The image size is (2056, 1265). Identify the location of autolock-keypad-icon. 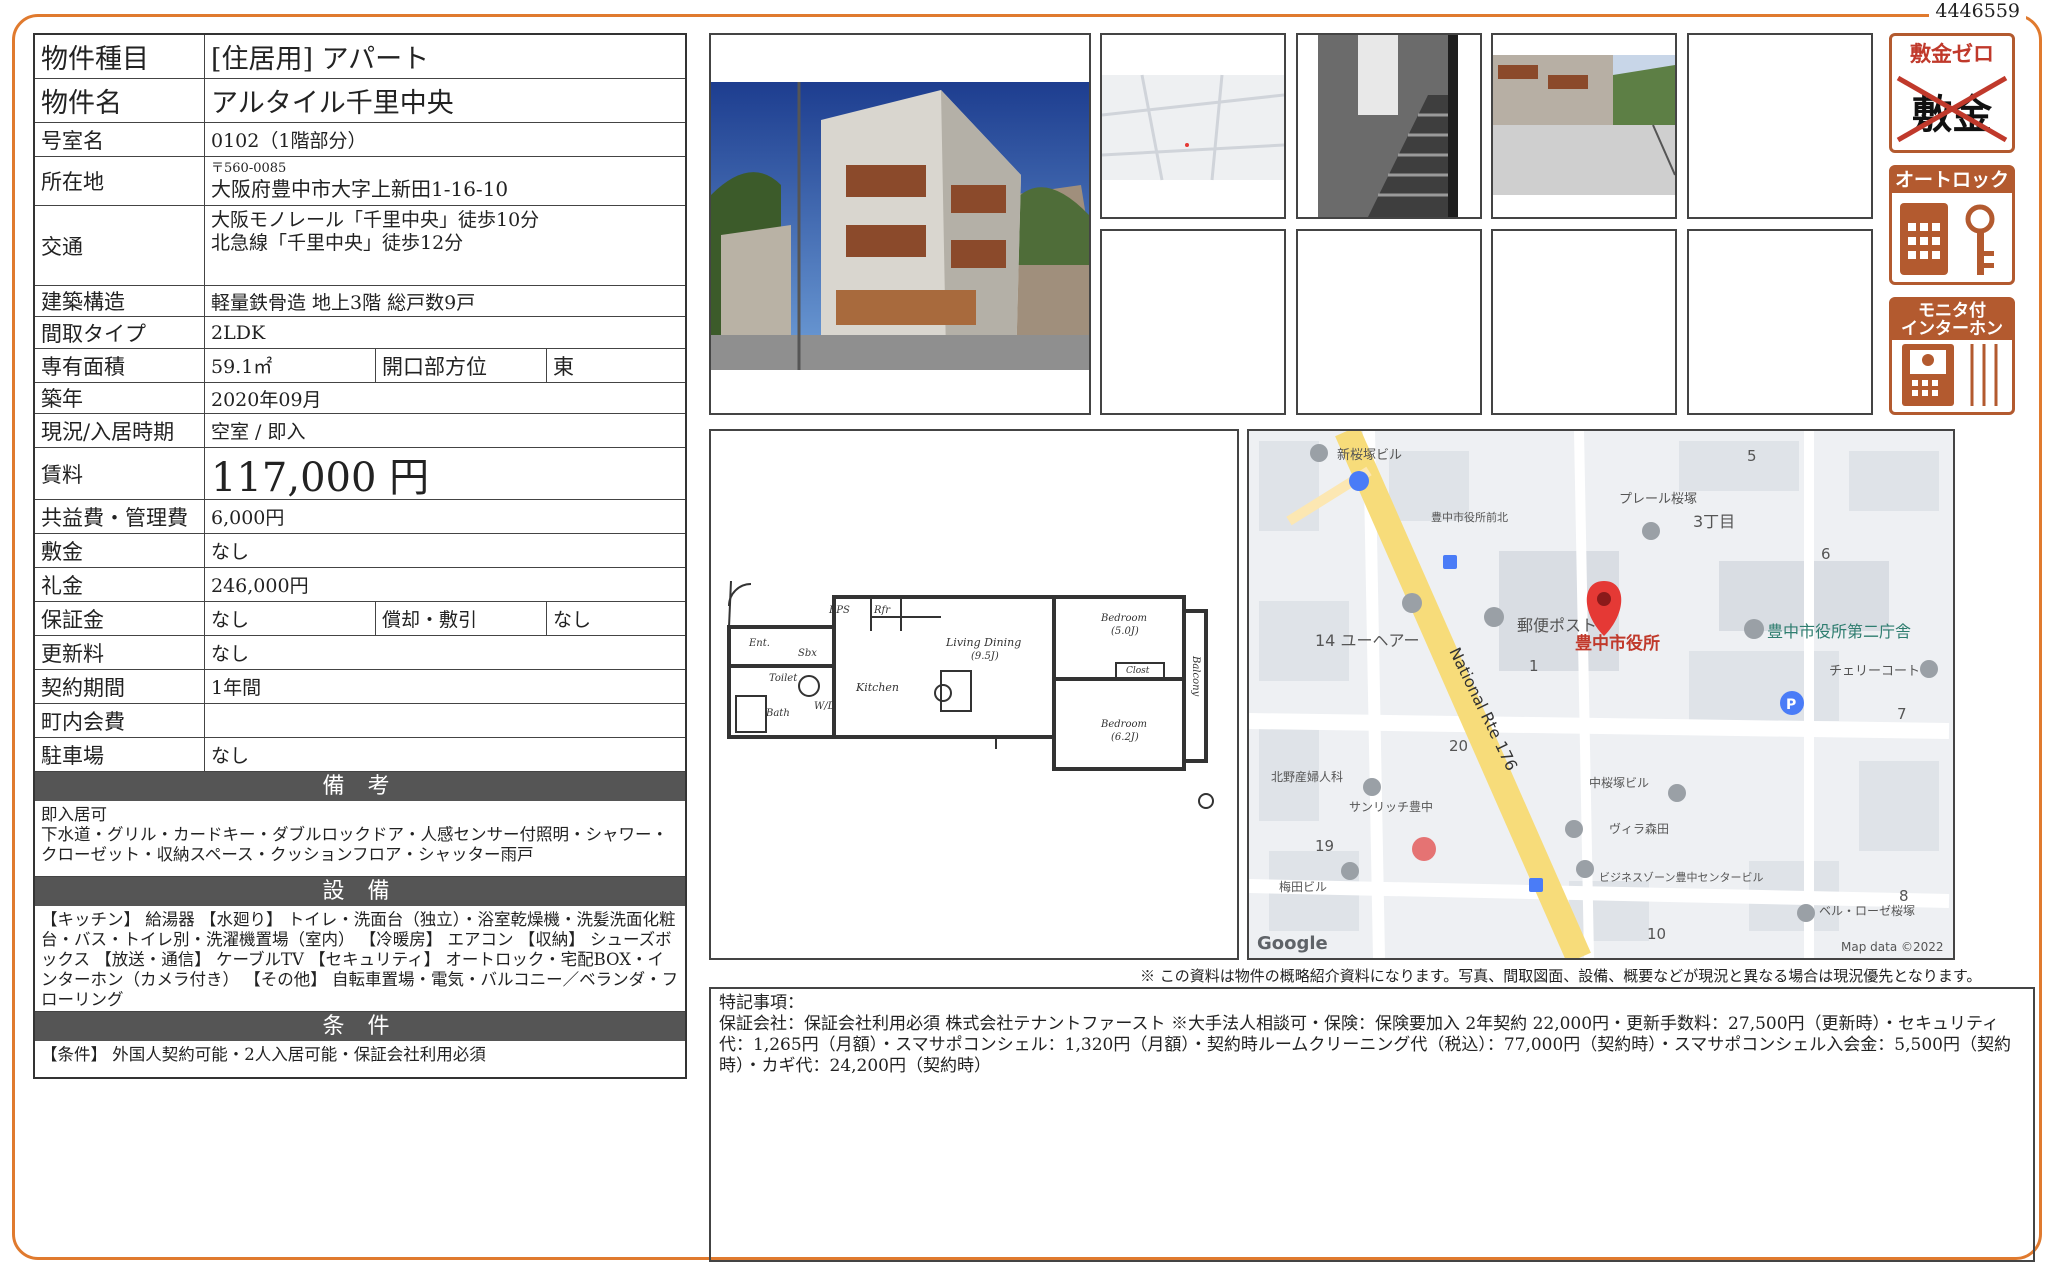
(1947, 239).